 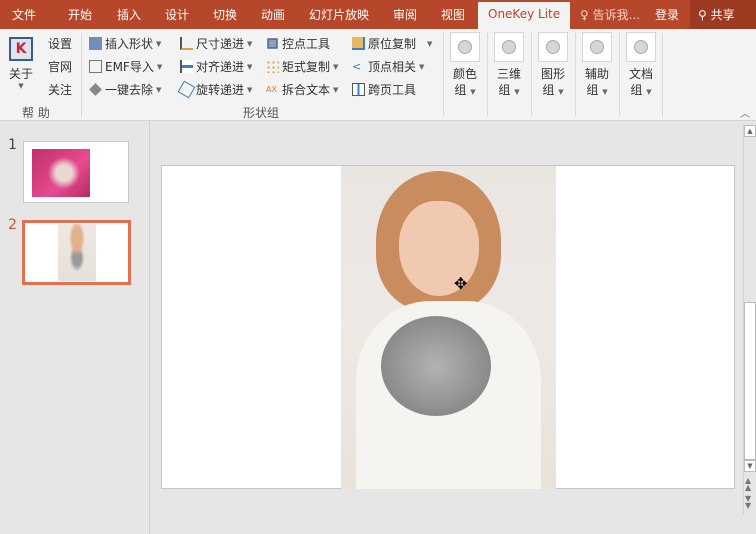 What do you see at coordinates (125, 43) in the screenshot?
I see `insert-shape-button: 插入形状 ▼` at bounding box center [125, 43].